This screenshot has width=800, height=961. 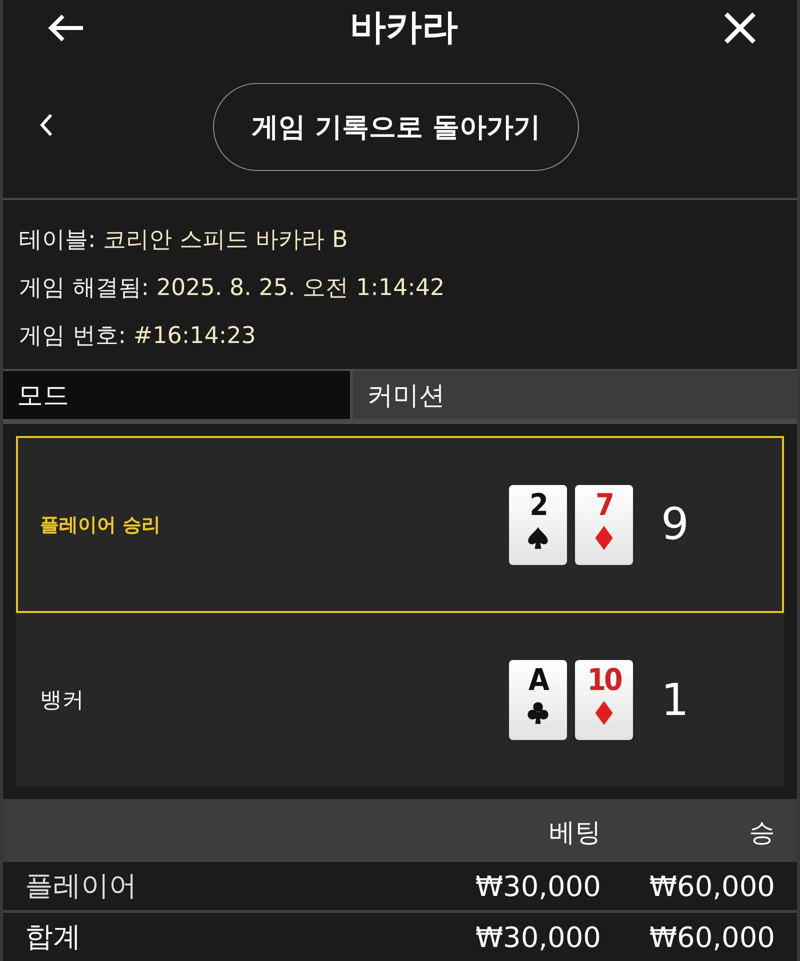 What do you see at coordinates (194, 336) in the screenshot?
I see `info-value: #16:14:23` at bounding box center [194, 336].